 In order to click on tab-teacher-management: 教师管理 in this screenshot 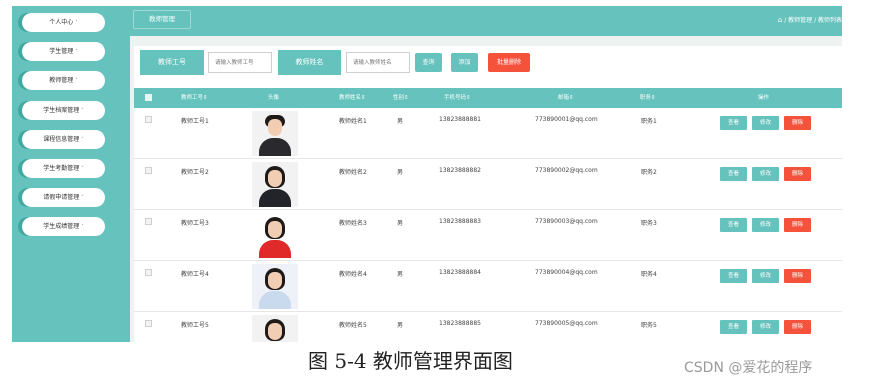, I will do `click(162, 19)`.